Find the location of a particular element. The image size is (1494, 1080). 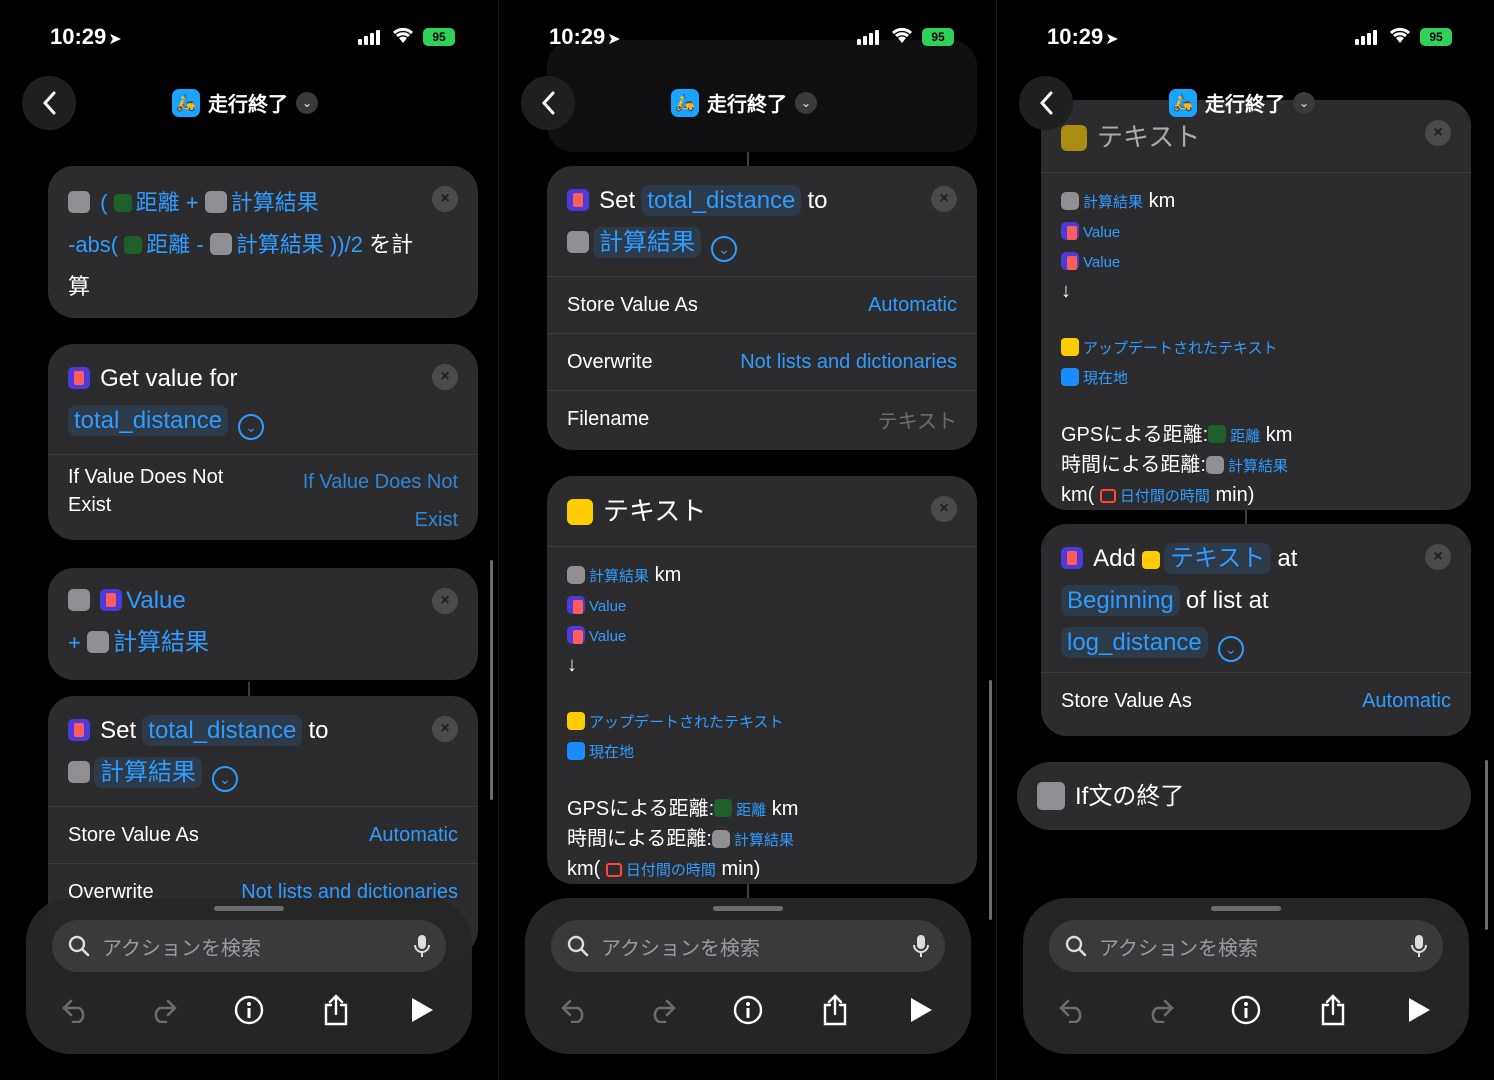

end-if-card: If文の終了 is located at coordinates (1244, 796).